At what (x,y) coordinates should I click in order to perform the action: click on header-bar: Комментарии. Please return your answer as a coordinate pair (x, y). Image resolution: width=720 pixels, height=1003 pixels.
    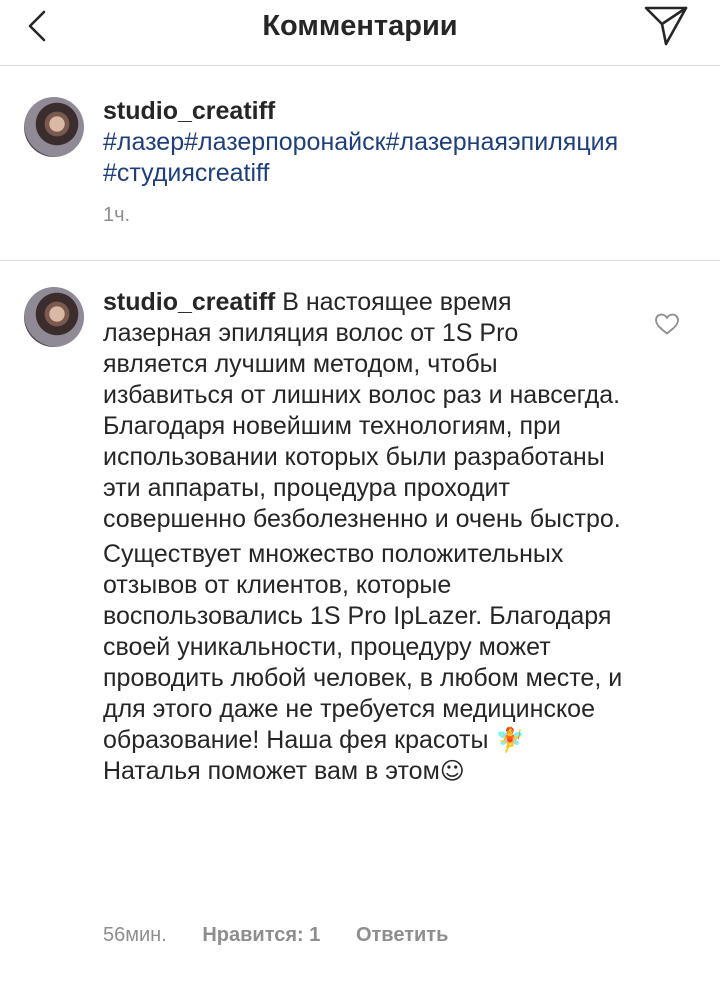
    Looking at the image, I should click on (360, 33).